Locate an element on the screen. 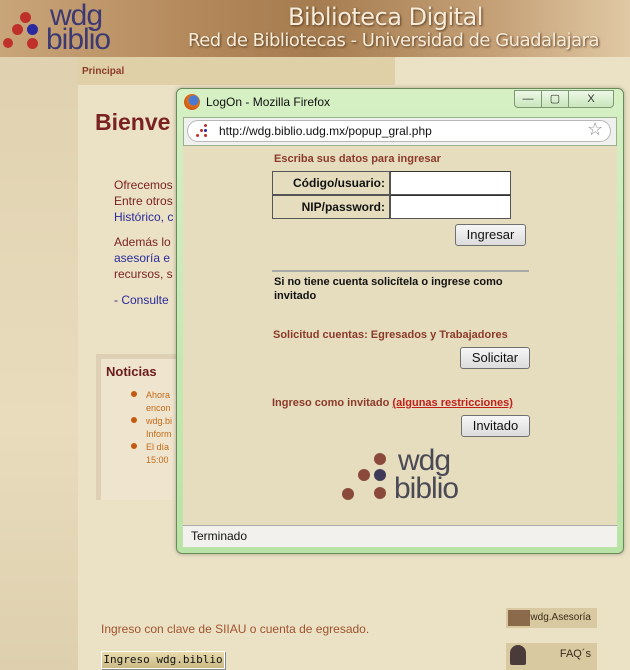 The width and height of the screenshot is (630, 670). body-text: recursos, s is located at coordinates (143, 274).